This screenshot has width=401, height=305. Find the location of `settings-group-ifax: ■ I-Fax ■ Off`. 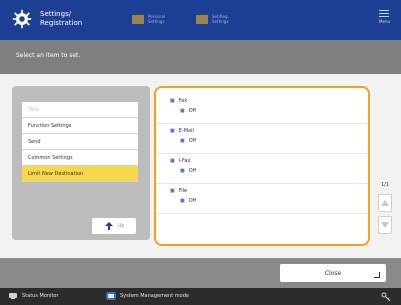

settings-group-ifax: ■ I-Fax ■ Off is located at coordinates (262, 169).